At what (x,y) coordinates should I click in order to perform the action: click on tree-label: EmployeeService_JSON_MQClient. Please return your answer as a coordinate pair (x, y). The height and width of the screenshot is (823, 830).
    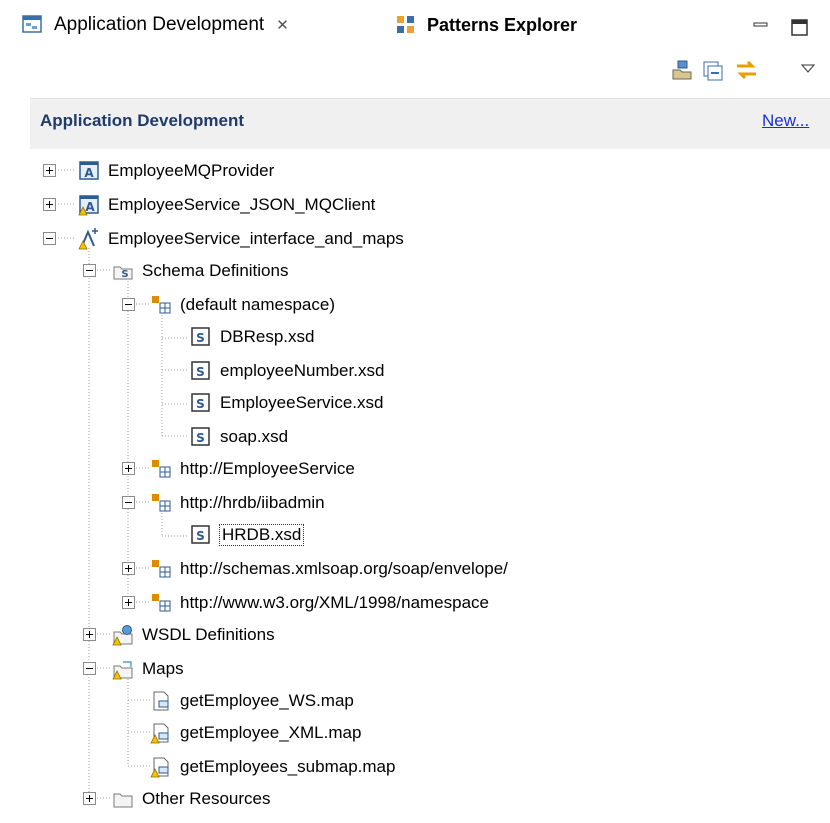
    Looking at the image, I should click on (242, 204).